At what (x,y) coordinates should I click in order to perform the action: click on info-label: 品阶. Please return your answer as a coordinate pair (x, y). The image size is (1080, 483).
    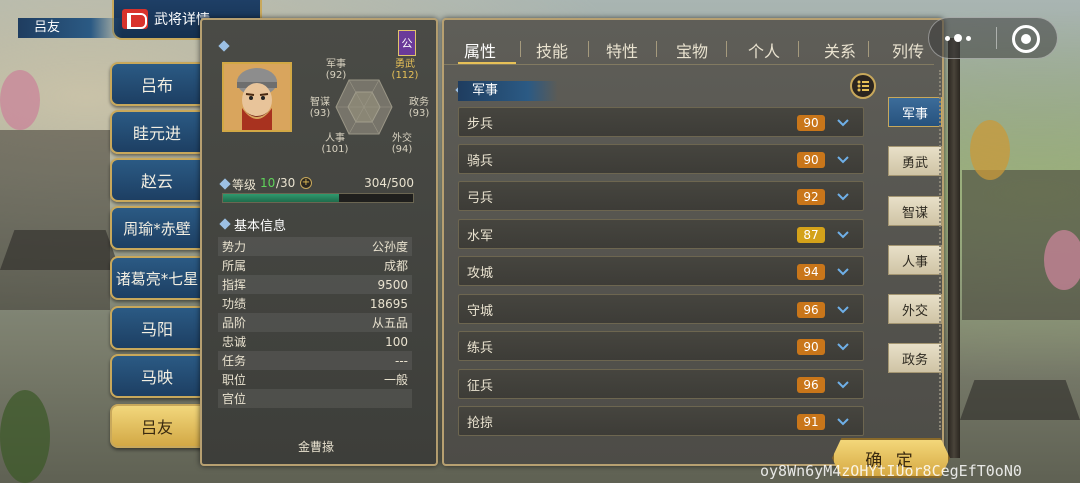
    Looking at the image, I should click on (234, 323).